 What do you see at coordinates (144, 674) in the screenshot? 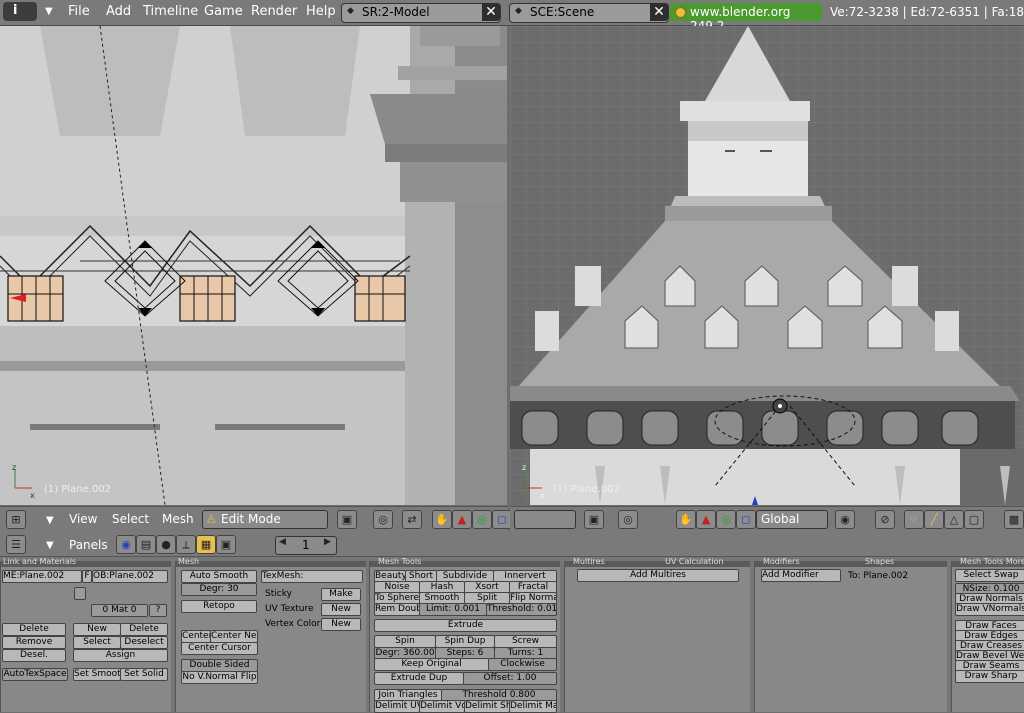
I see `set-solid-button: Set Solid` at bounding box center [144, 674].